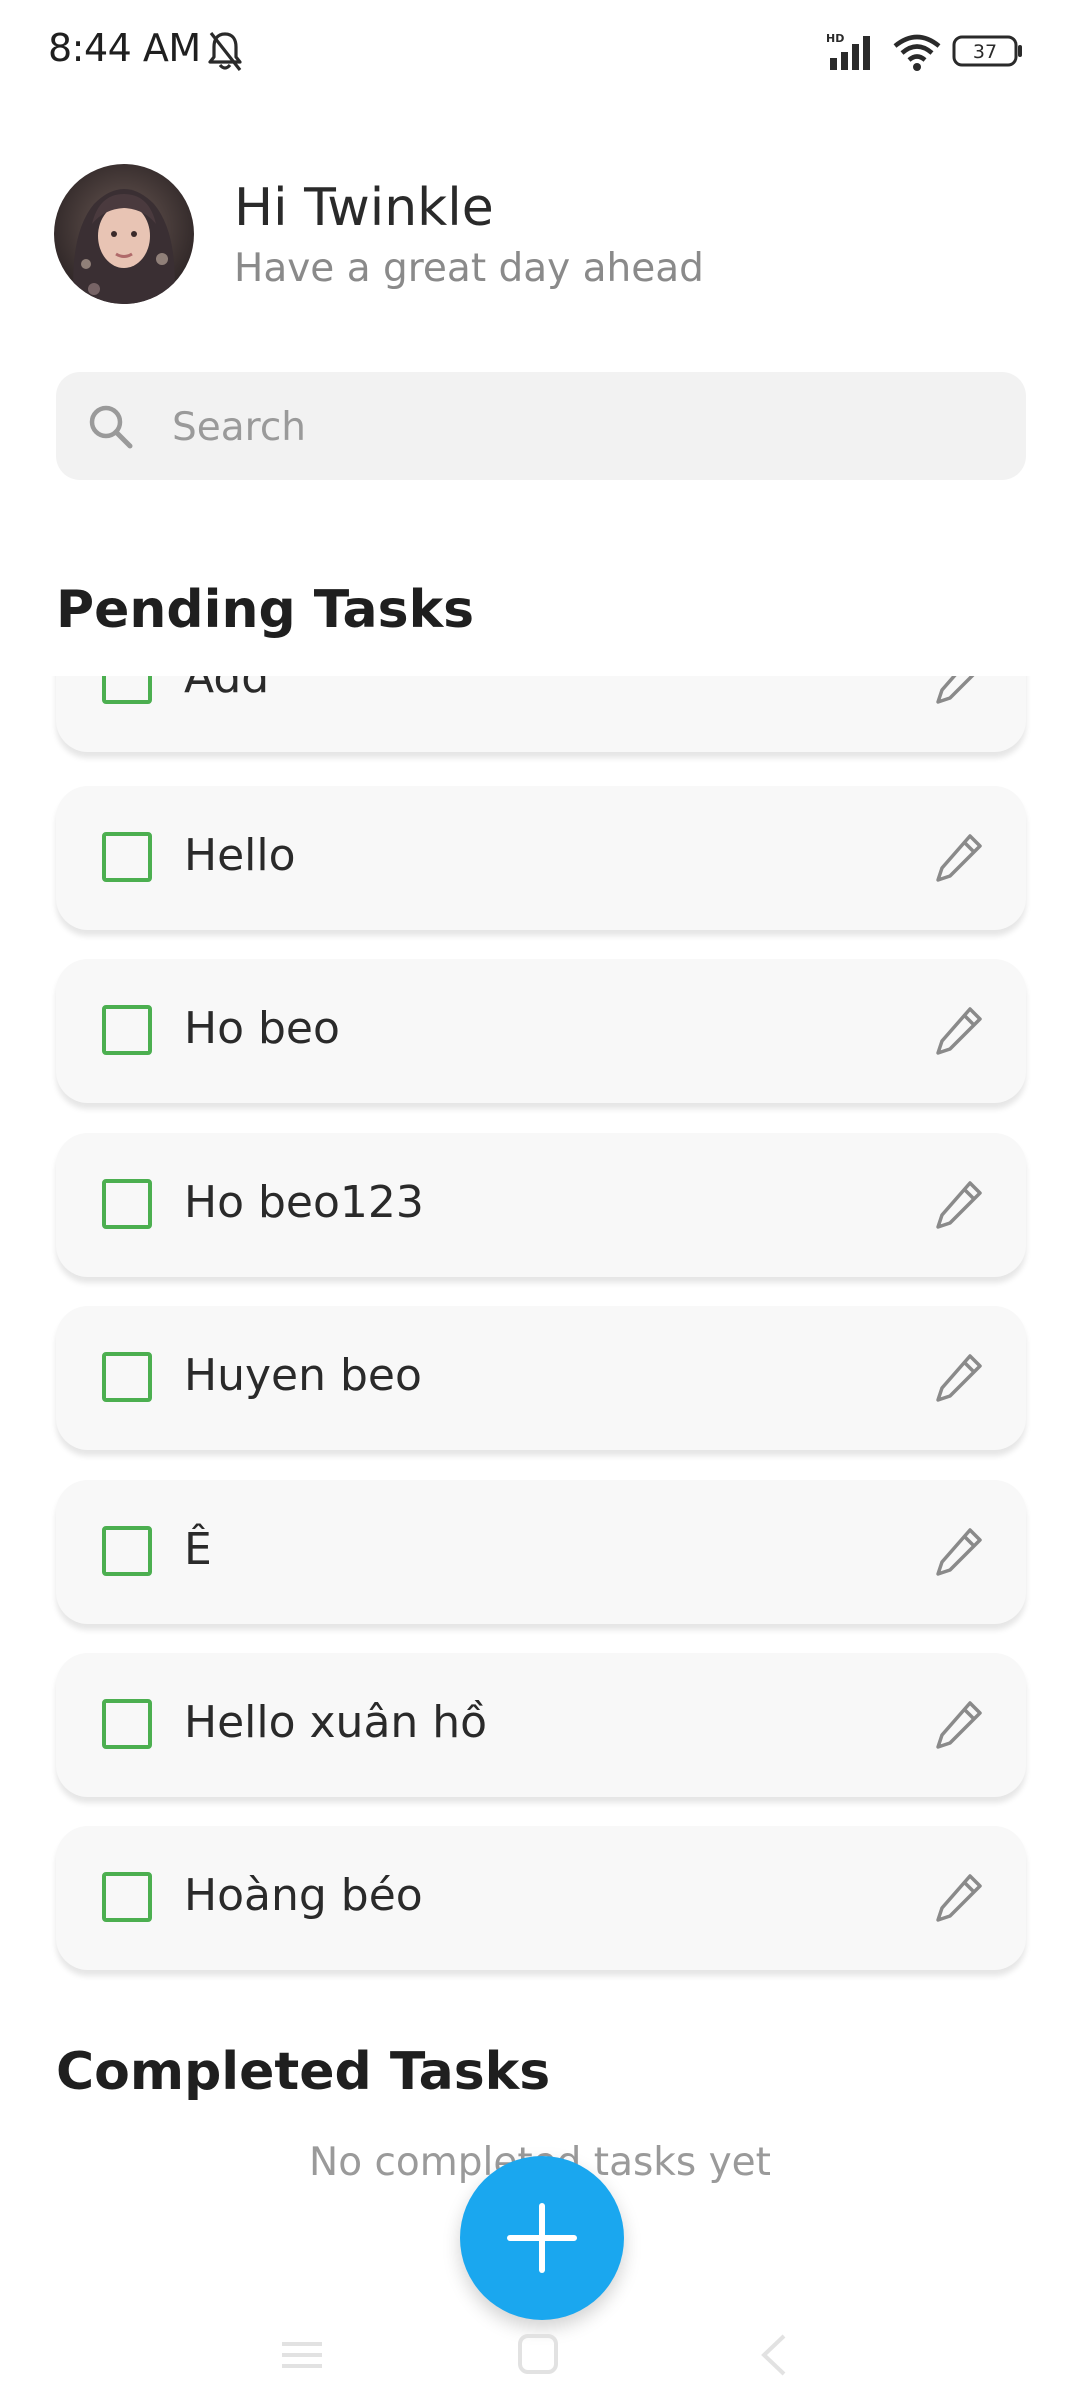 This screenshot has width=1080, height=2400. Describe the element at coordinates (538, 2355) in the screenshot. I see `home-icon` at that location.